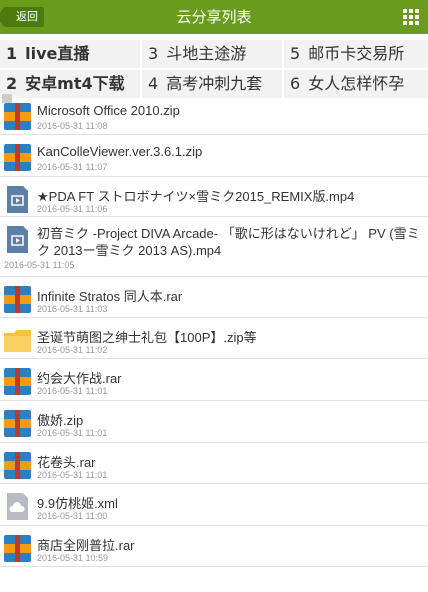  I want to click on hot-search-item: 5 邮币卡交易所, so click(356, 54).